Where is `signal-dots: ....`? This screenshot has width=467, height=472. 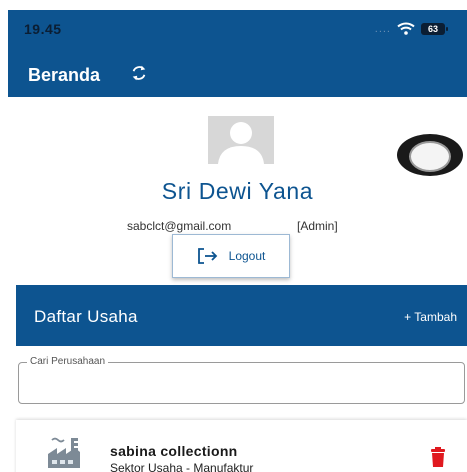 signal-dots: .... is located at coordinates (382, 28).